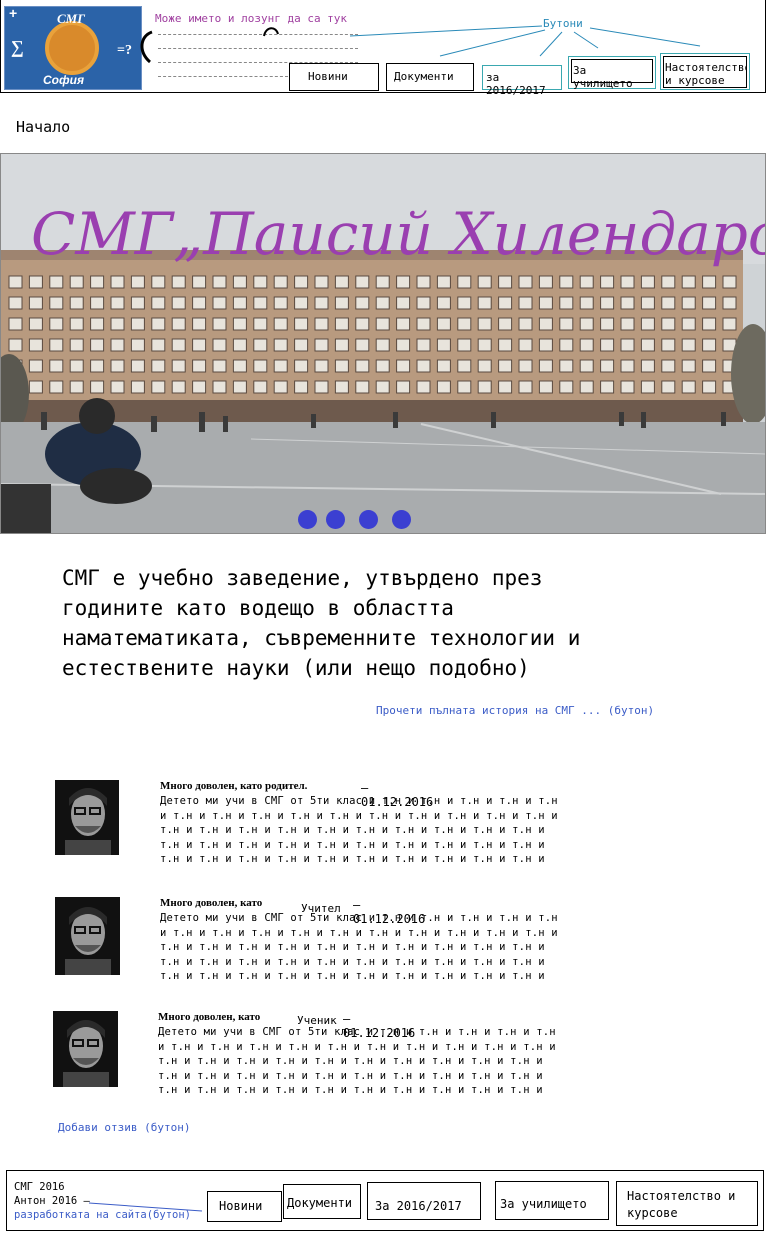 The height and width of the screenshot is (1240, 768). I want to click on nav-about-button: За училището, so click(612, 73).